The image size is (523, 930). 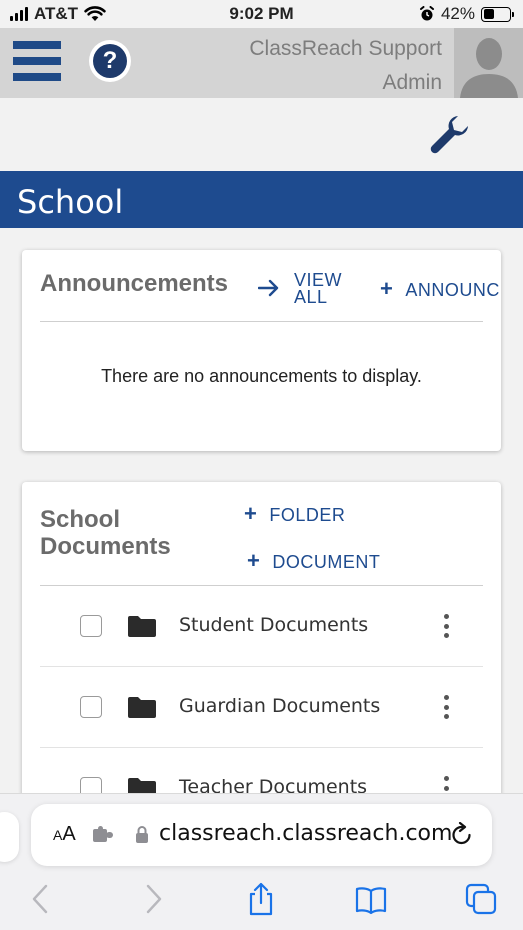 I want to click on user-role: Admin, so click(x=412, y=82).